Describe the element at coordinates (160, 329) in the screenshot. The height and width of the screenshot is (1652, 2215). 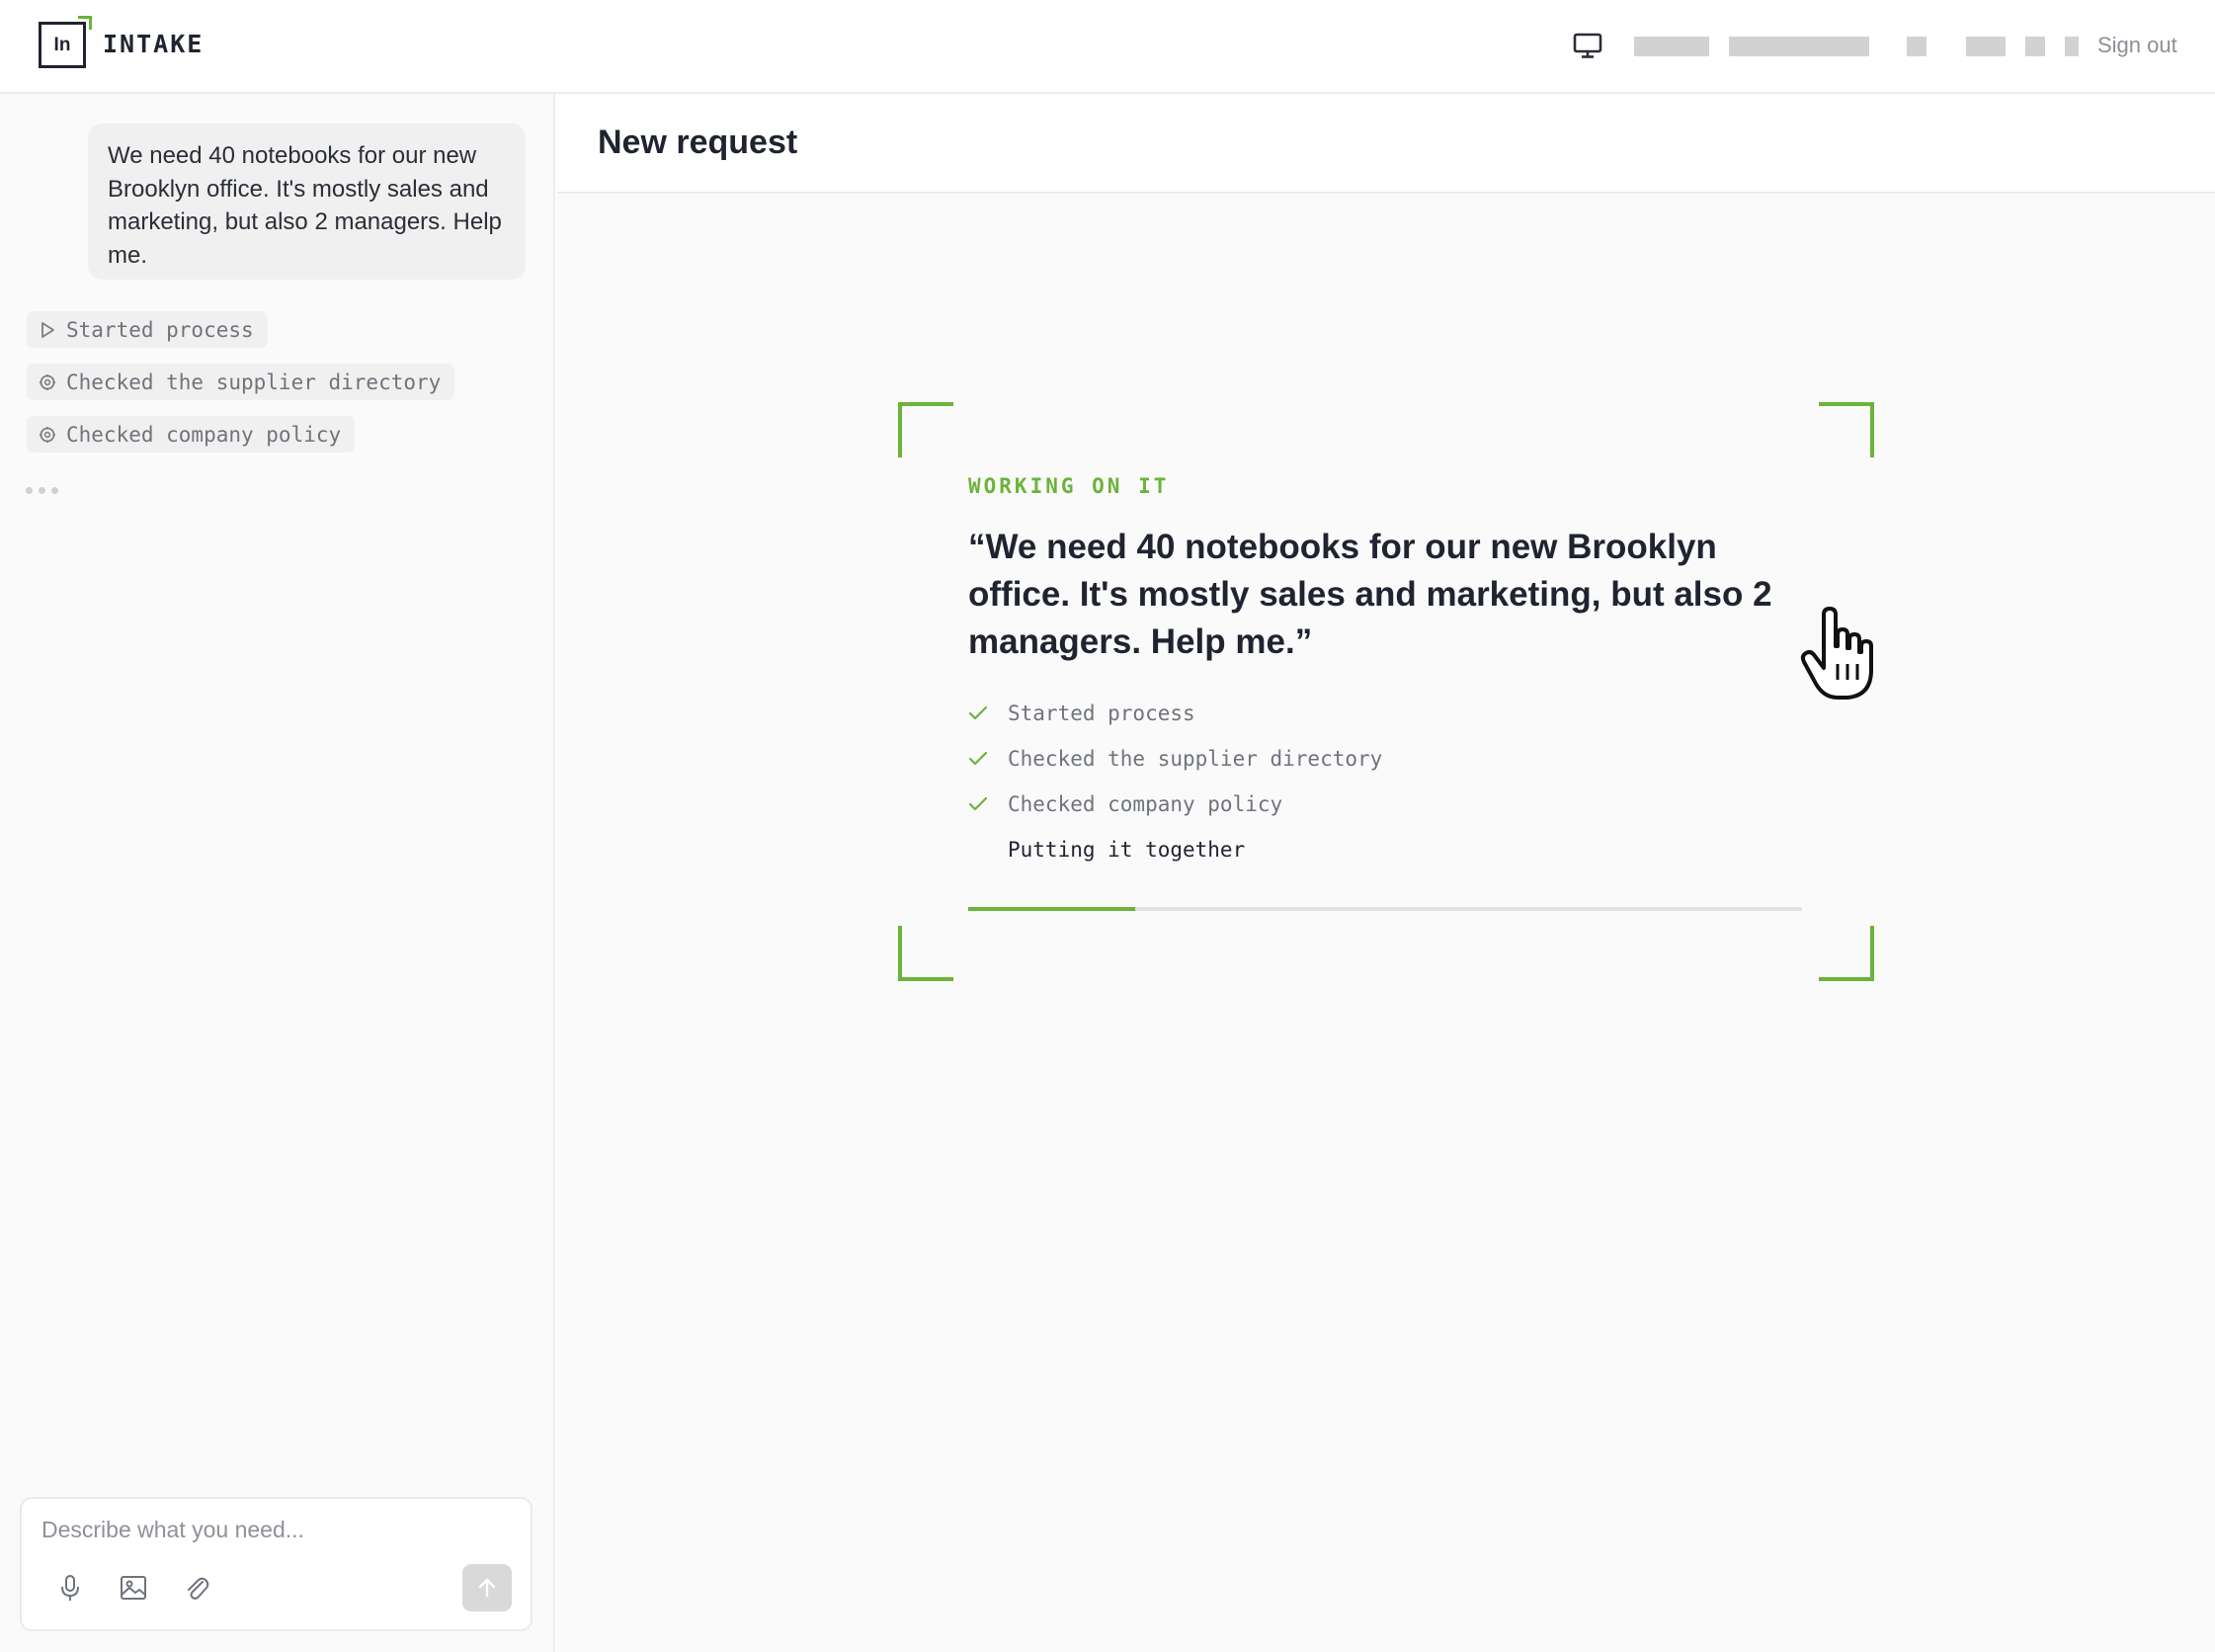
I see `activity-chip-label: Started process` at that location.